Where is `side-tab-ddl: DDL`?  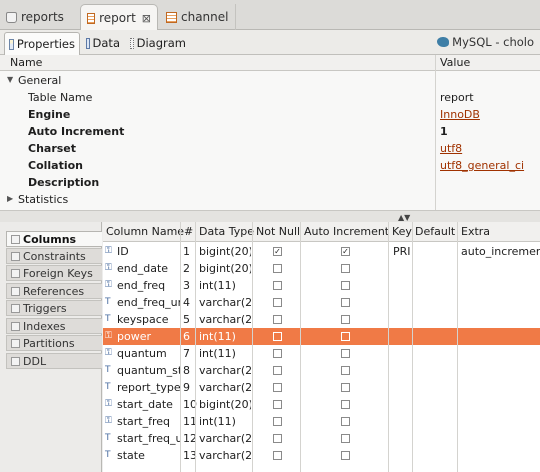 side-tab-ddl: DDL is located at coordinates (54, 361).